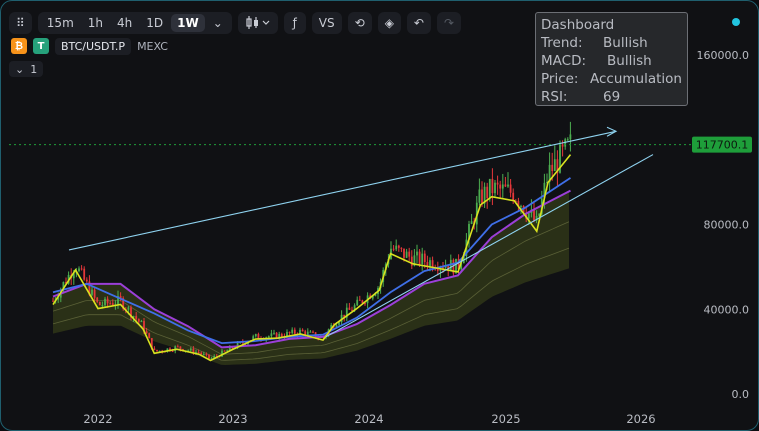 Image resolution: width=759 pixels, height=431 pixels. Describe the element at coordinates (97, 419) in the screenshot. I see `x-tick-label: 2022` at that location.